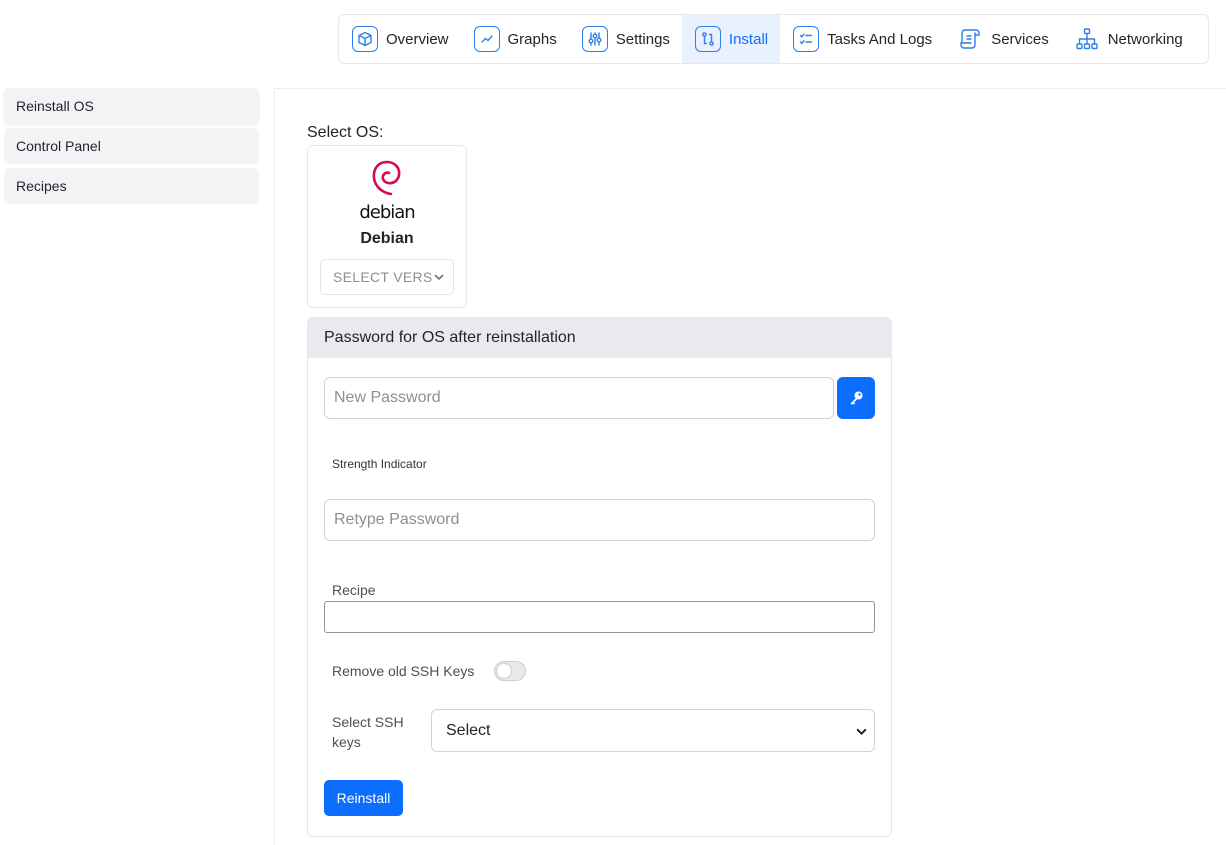  What do you see at coordinates (368, 732) in the screenshot?
I see `select-ssh-keys-label: Select SSH keys` at bounding box center [368, 732].